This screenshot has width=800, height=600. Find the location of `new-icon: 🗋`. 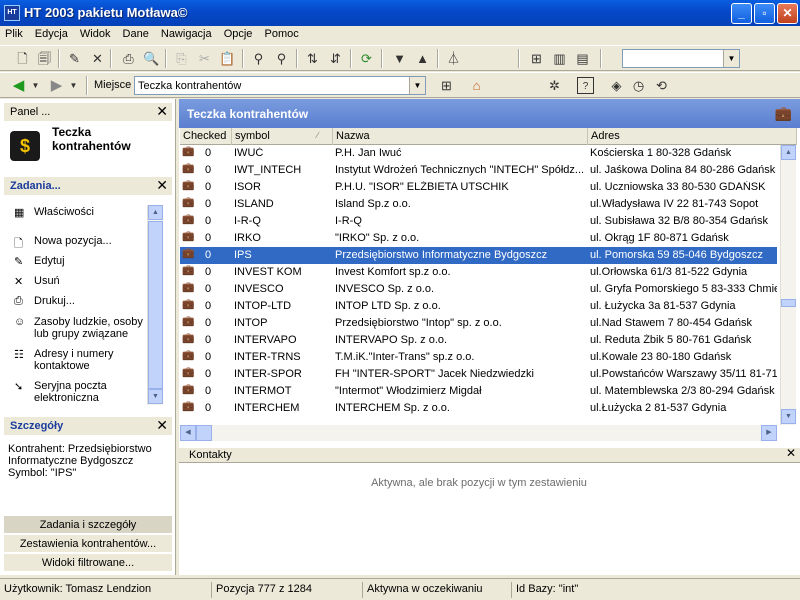

new-icon: 🗋 is located at coordinates (22, 58).